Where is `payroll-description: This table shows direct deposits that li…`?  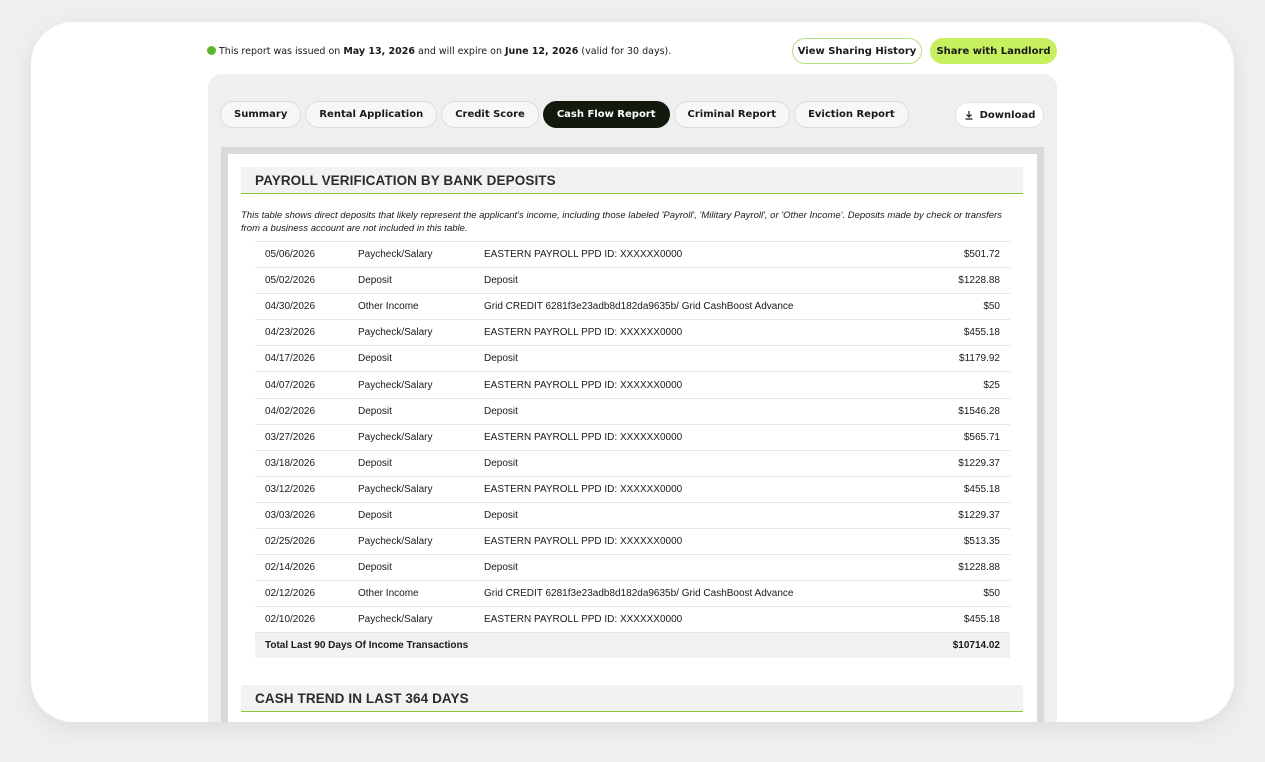
payroll-description: This table shows direct deposits that li… is located at coordinates (621, 222).